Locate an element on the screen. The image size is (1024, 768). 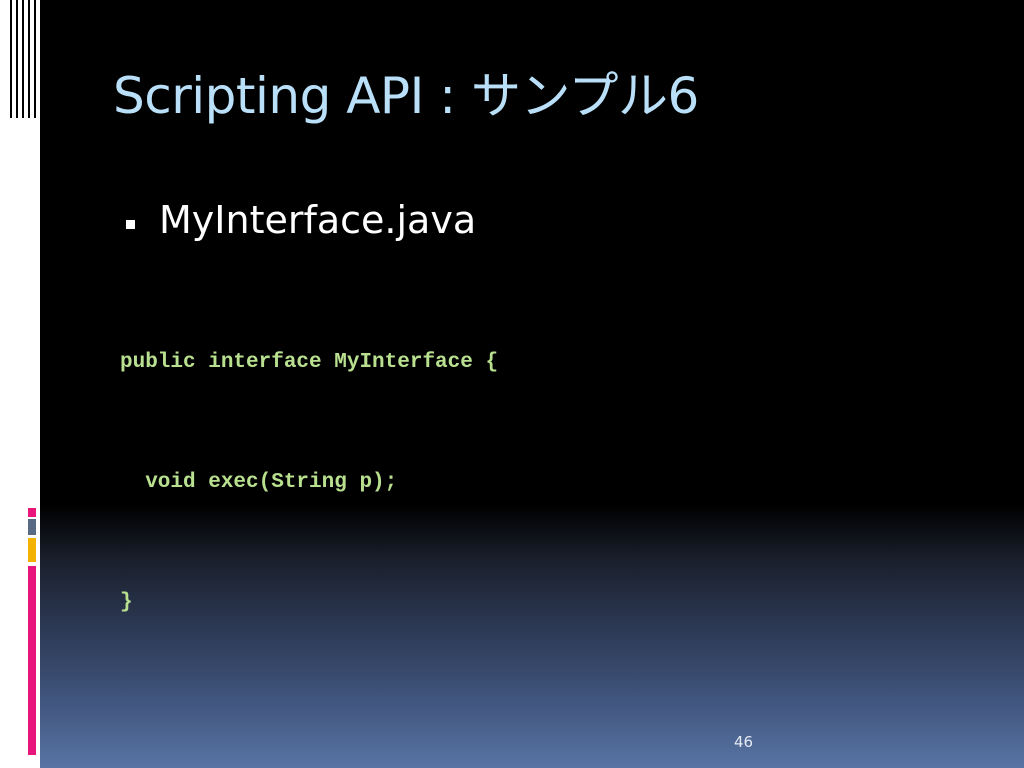
vertical-lines-decoration is located at coordinates (23, 59).